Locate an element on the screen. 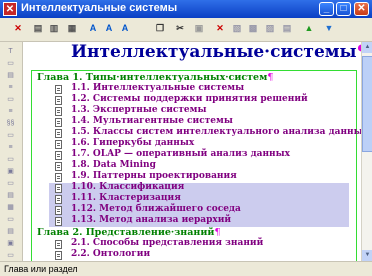 The width and height of the screenshot is (372, 276). section-label: 2.2. Онтологии is located at coordinates (111, 254).